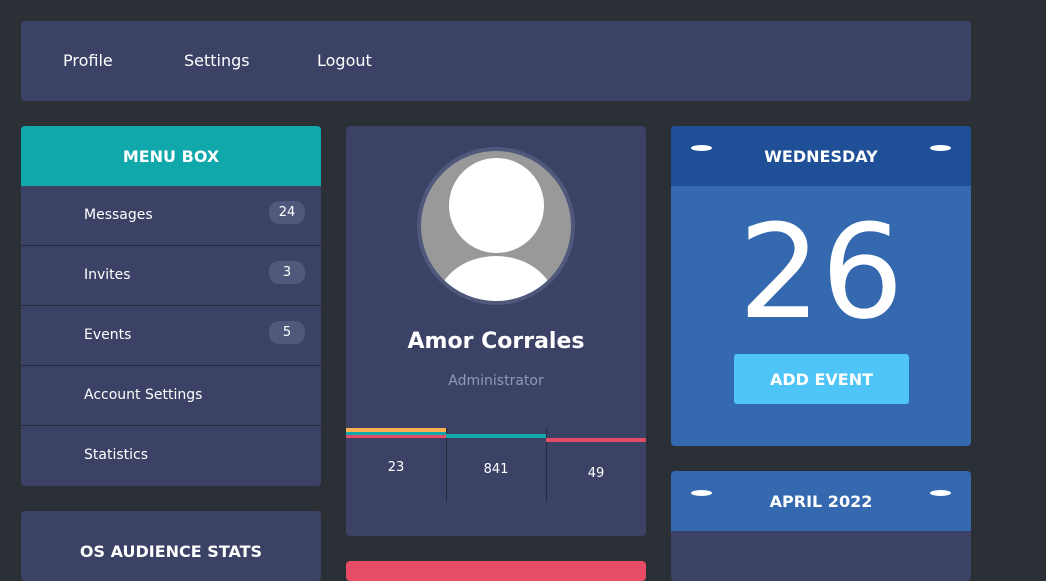 The image size is (1046, 581). I want to click on menu-item-invites: Invites 3, so click(171, 276).